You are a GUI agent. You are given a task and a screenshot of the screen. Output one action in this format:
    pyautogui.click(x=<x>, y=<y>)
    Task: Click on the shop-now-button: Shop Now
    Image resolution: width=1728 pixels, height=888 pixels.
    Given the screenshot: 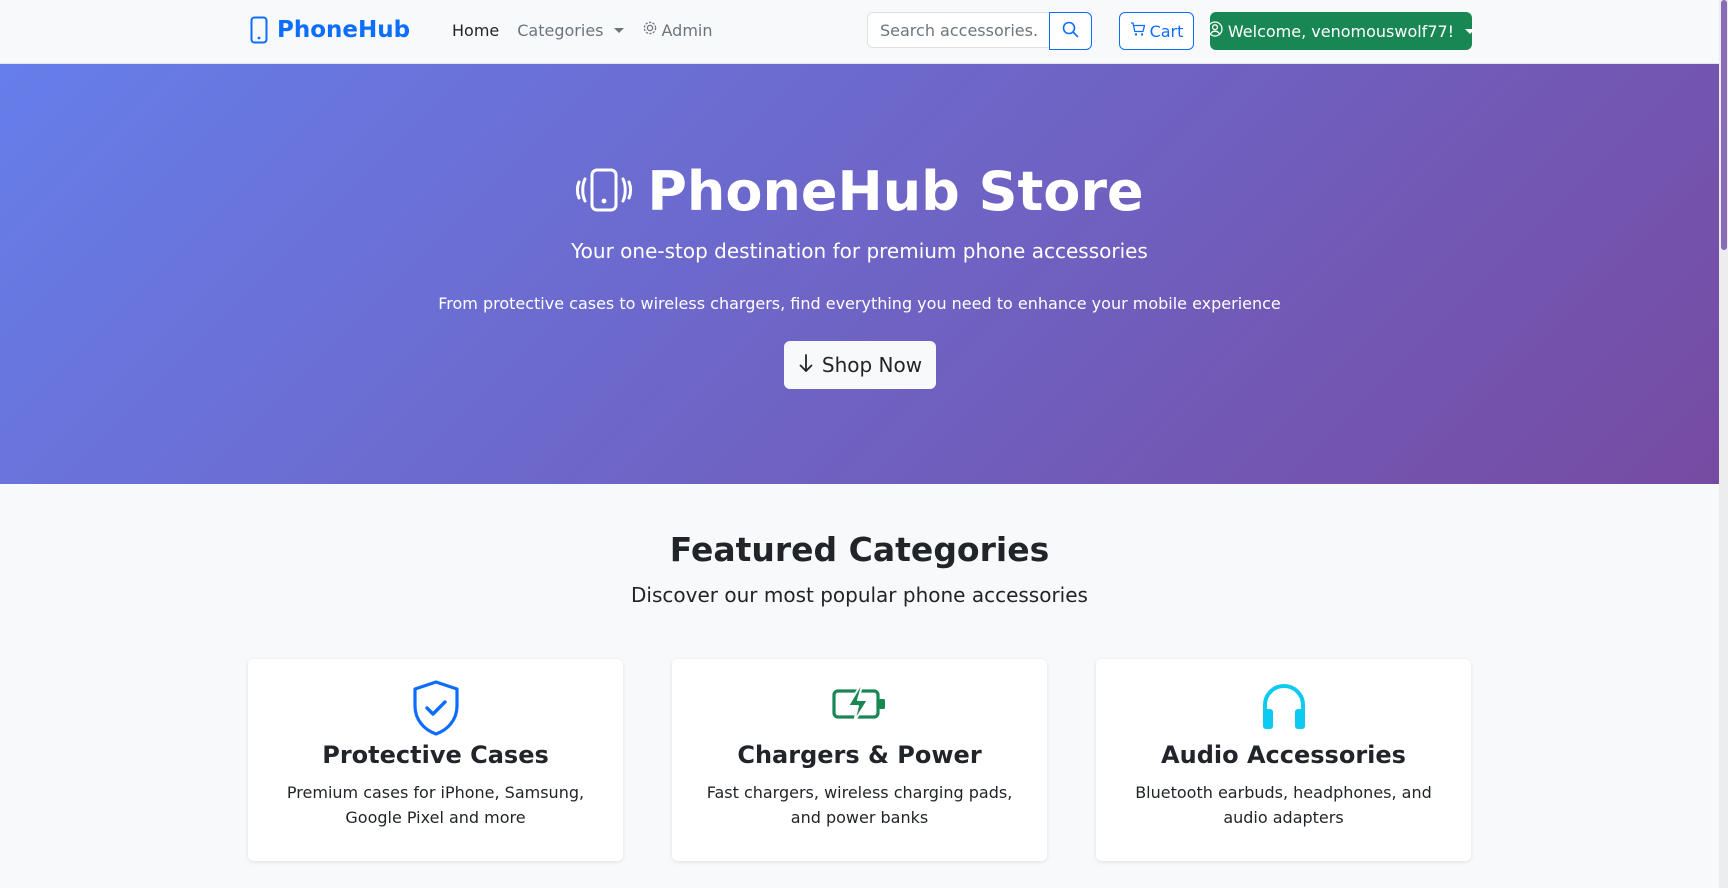 What is the action you would take?
    pyautogui.click(x=860, y=365)
    